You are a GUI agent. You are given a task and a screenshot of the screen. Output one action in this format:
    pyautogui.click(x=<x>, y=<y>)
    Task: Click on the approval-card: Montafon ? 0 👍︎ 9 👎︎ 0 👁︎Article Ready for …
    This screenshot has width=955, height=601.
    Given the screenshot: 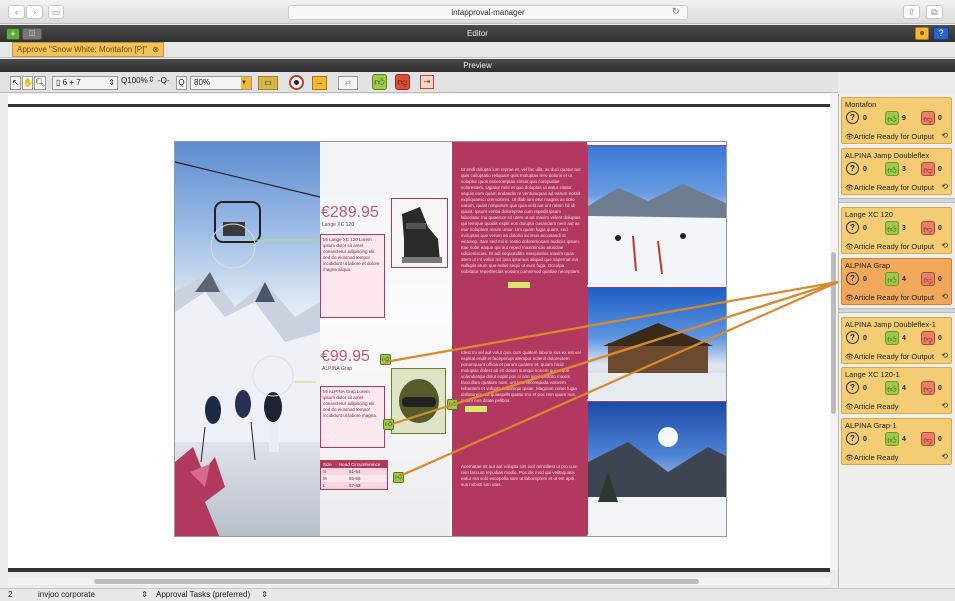 What is the action you would take?
    pyautogui.click(x=896, y=120)
    